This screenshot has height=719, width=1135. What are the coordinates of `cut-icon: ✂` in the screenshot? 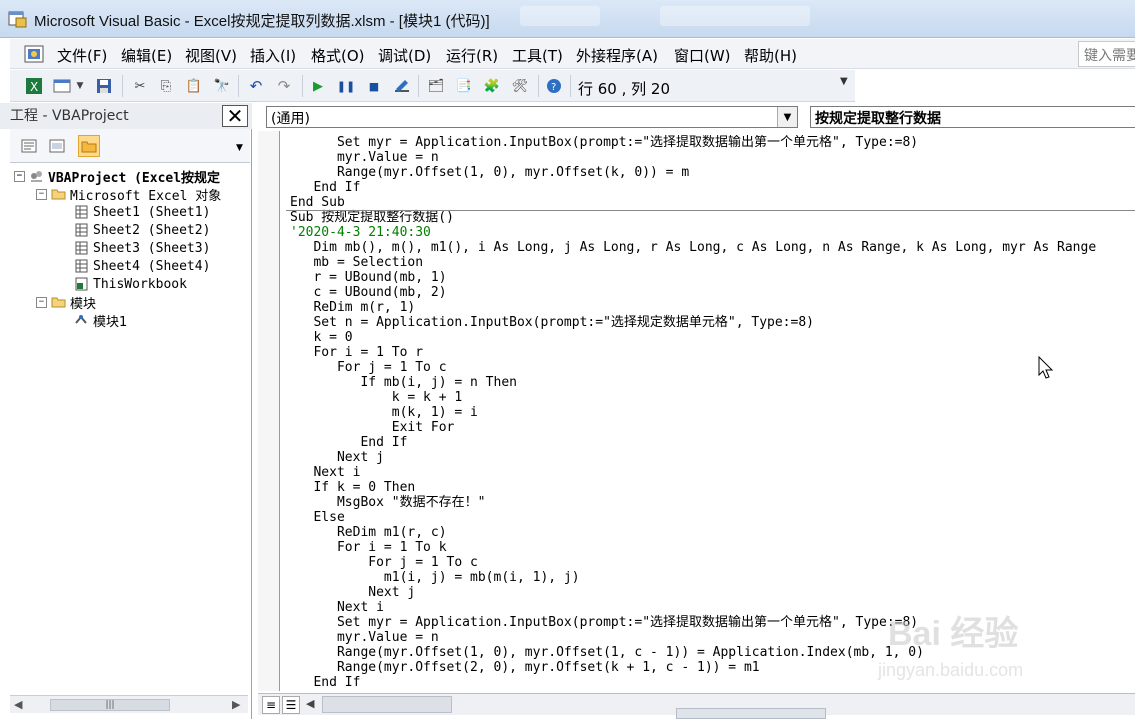 It's located at (140, 86).